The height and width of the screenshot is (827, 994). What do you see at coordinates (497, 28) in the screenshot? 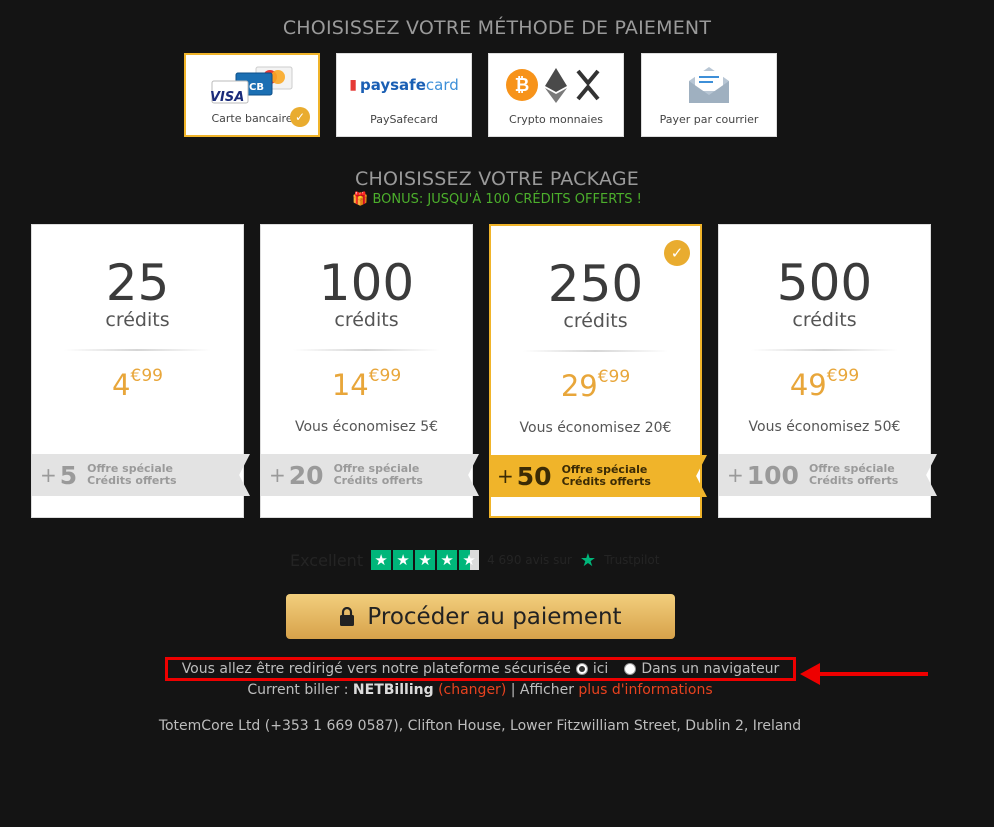
I see `payment-method-title: CHOISISSEZ VOTRE MÉTHODE DE PAIEMENT` at bounding box center [497, 28].